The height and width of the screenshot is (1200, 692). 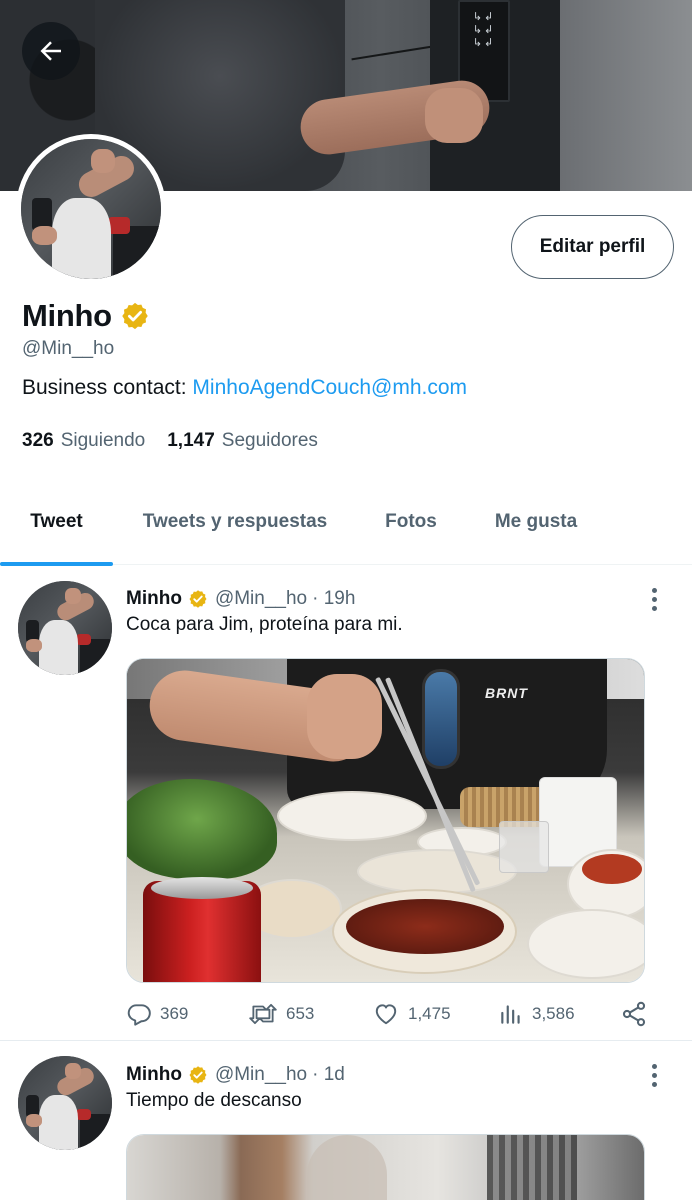 What do you see at coordinates (553, 1013) in the screenshot?
I see `views-count: 3,586` at bounding box center [553, 1013].